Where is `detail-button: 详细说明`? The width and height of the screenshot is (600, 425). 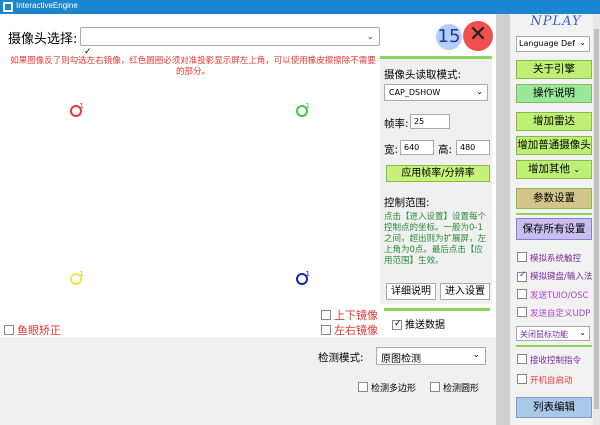
detail-button: 详细说明 is located at coordinates (411, 291).